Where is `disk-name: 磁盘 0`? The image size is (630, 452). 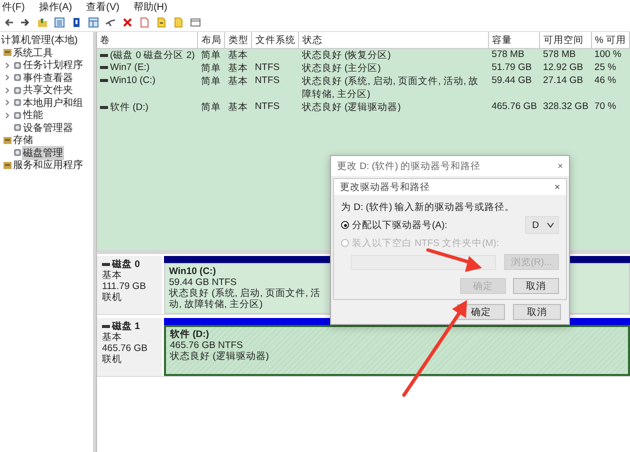 disk-name: 磁盘 0 is located at coordinates (126, 264).